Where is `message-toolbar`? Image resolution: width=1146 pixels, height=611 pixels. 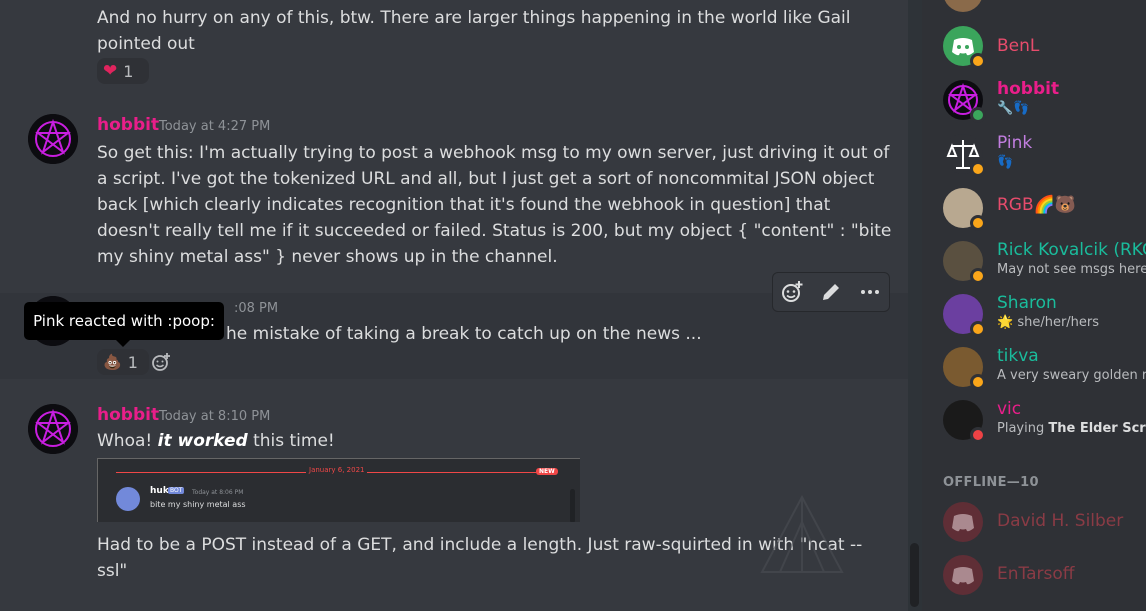
message-toolbar is located at coordinates (831, 292).